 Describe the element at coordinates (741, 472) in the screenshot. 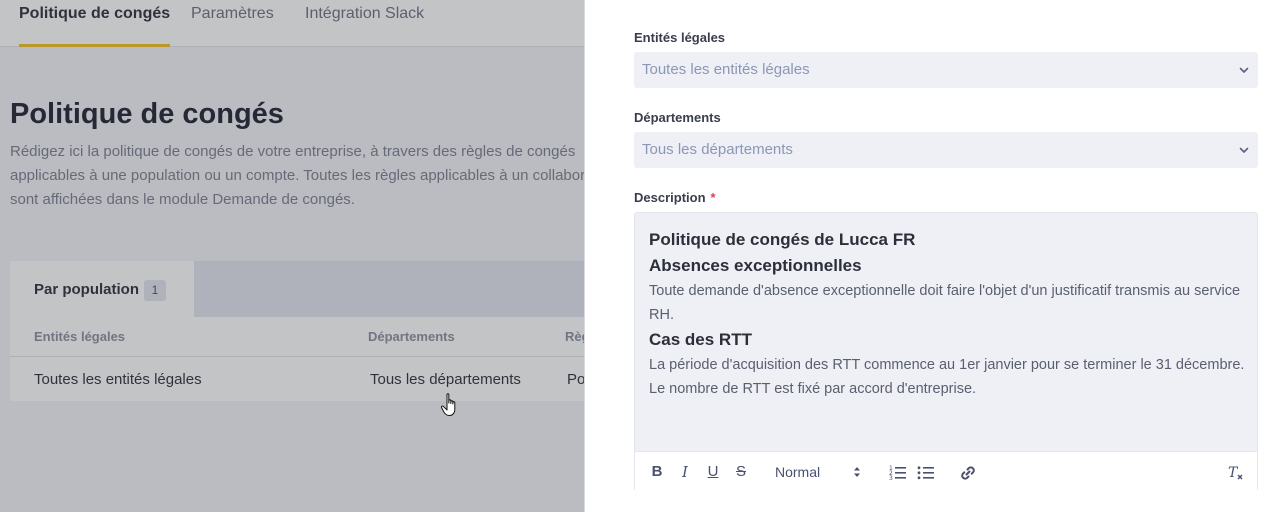

I see `strikethrough-button: S` at that location.